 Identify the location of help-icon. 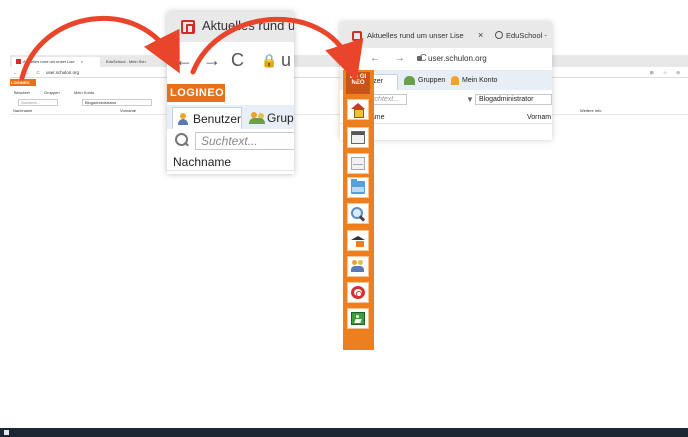
(358, 292).